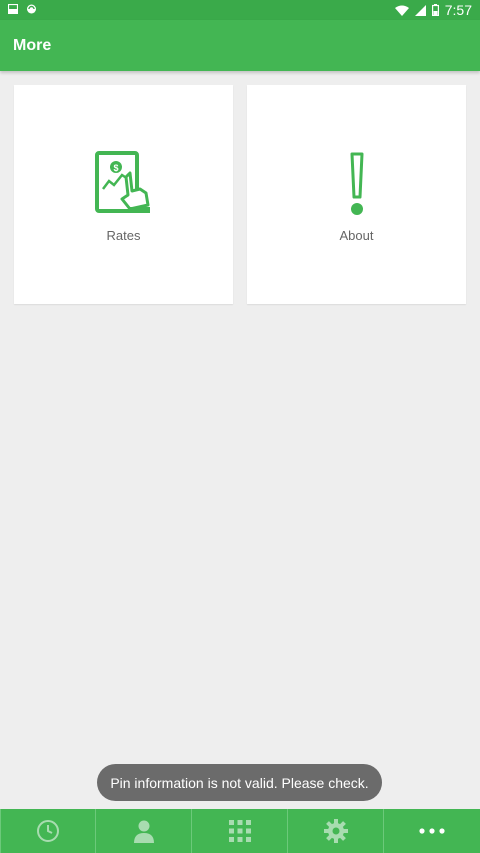  Describe the element at coordinates (13, 9) in the screenshot. I see `sim-card-icon` at that location.